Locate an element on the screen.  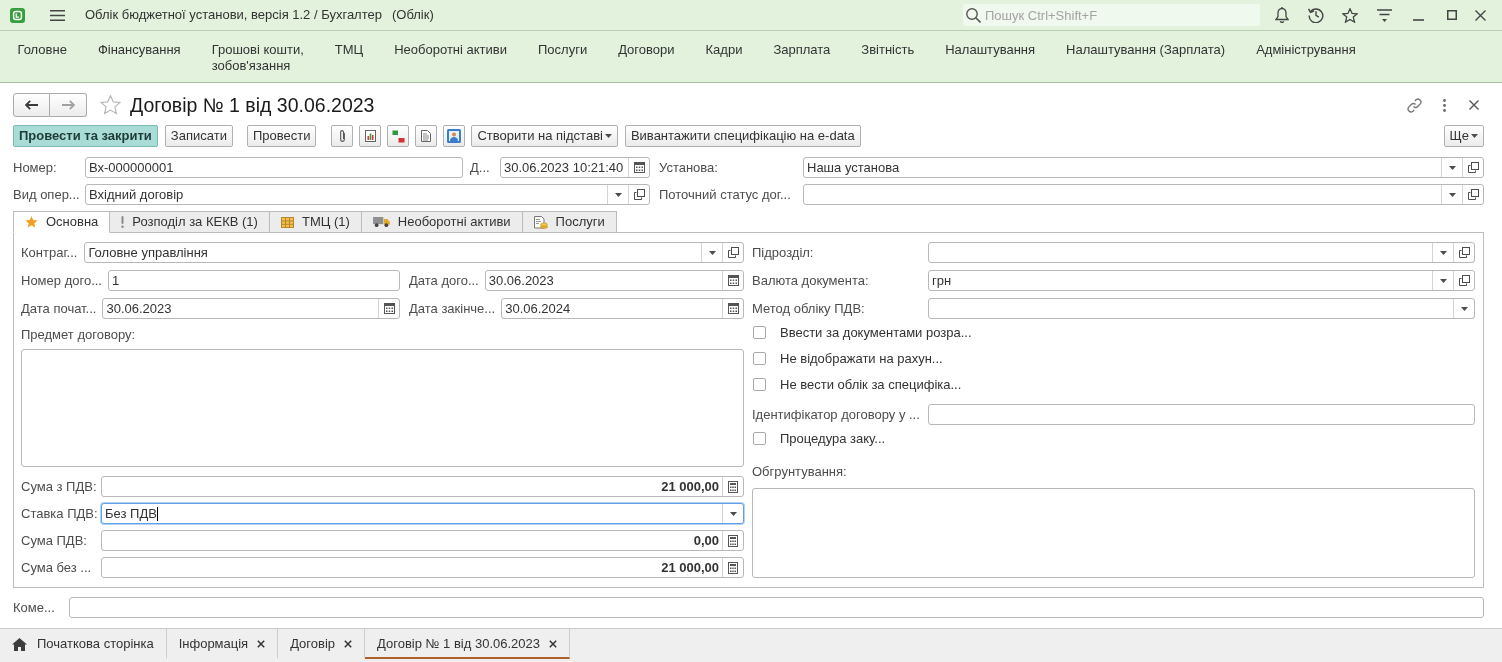
command-button: Ще is located at coordinates (1463, 136).